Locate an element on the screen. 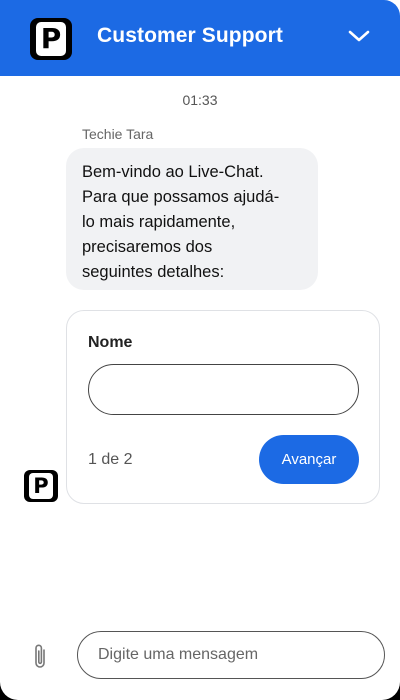 This screenshot has width=400, height=700. chat-header: P Customer Support is located at coordinates (200, 38).